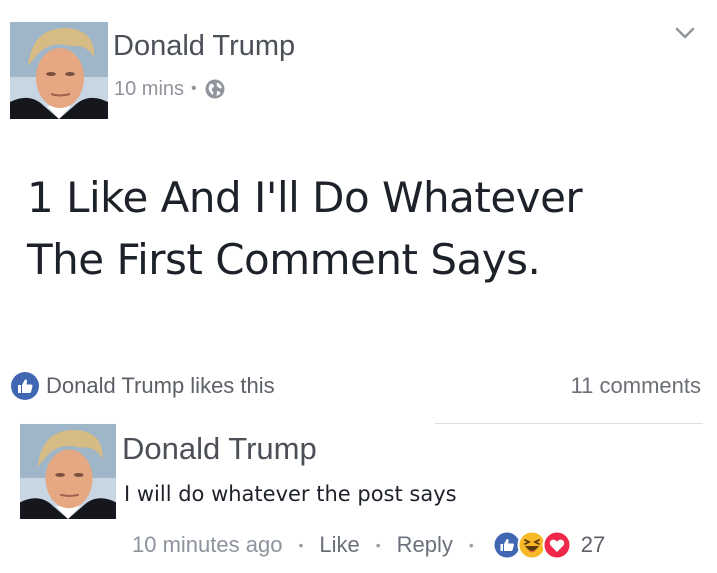  Describe the element at coordinates (425, 545) in the screenshot. I see `comment-reply-button: Reply` at that location.